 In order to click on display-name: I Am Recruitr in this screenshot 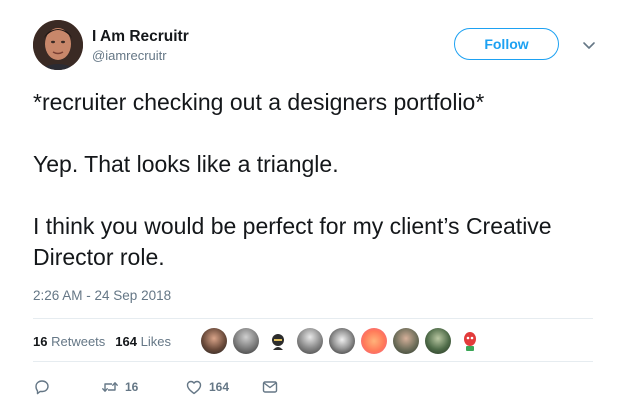, I will do `click(140, 37)`.